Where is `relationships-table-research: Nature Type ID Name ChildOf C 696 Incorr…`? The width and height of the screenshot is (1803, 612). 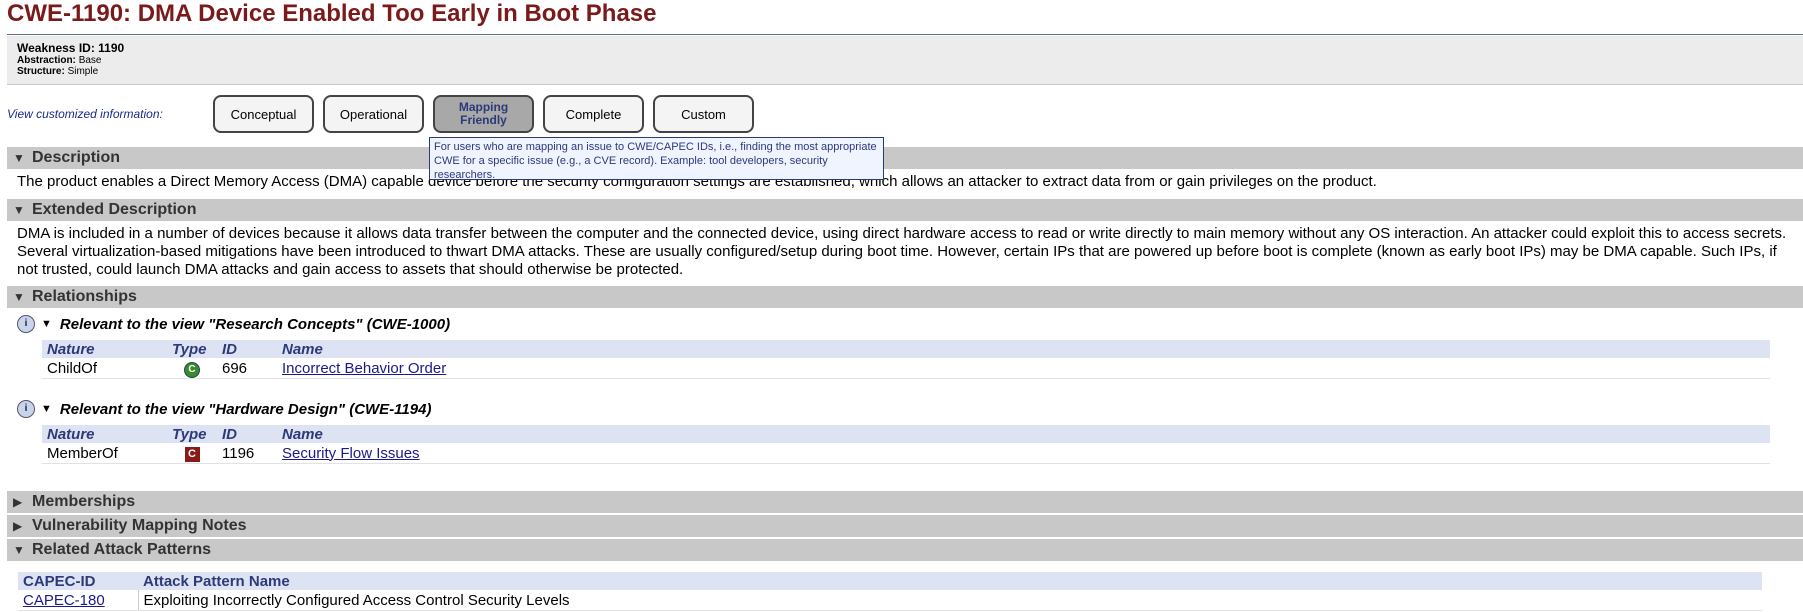 relationships-table-research: Nature Type ID Name ChildOf C 696 Incorr… is located at coordinates (906, 359).